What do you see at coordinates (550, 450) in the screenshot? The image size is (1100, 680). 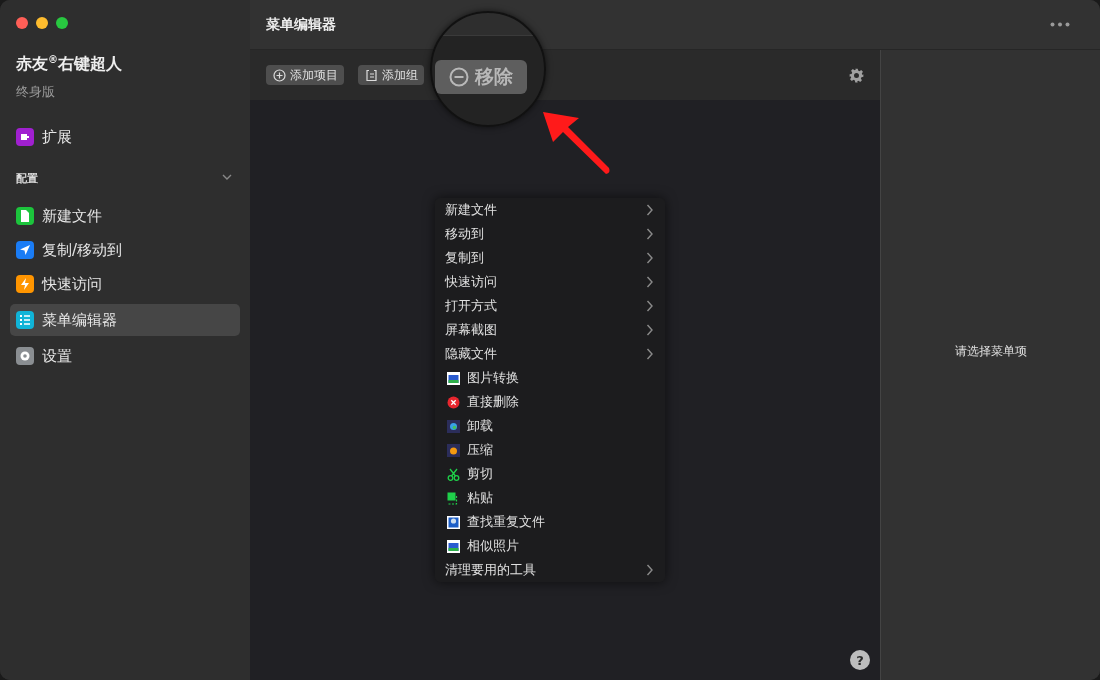 I see `menu-item: 压缩` at bounding box center [550, 450].